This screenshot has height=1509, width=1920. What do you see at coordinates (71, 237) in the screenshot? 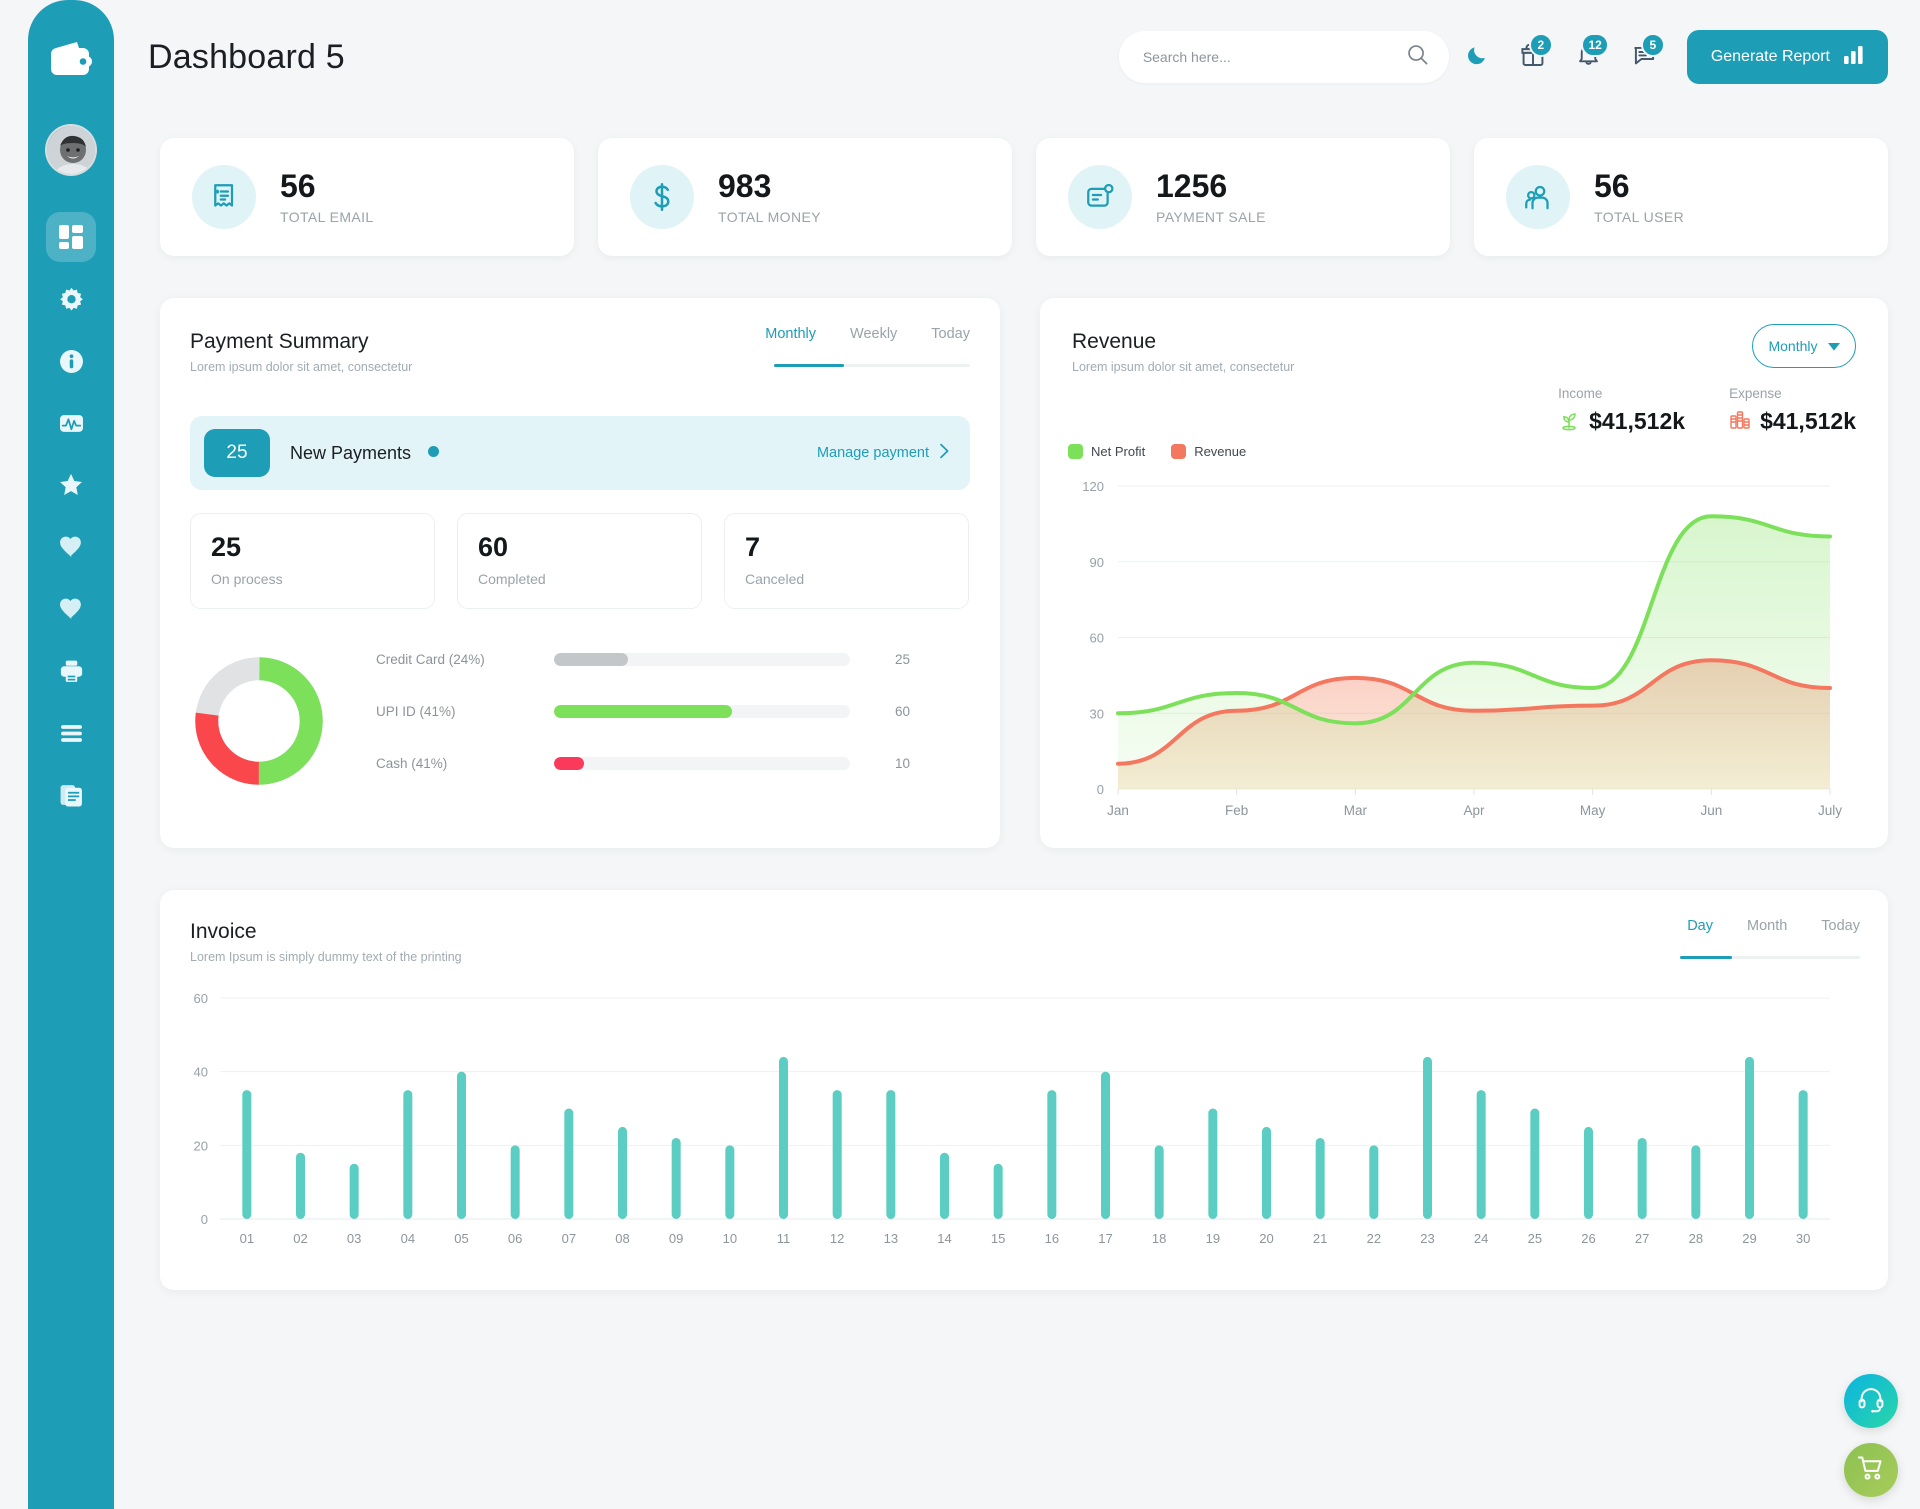
I see `sidebar-item-dashboard` at bounding box center [71, 237].